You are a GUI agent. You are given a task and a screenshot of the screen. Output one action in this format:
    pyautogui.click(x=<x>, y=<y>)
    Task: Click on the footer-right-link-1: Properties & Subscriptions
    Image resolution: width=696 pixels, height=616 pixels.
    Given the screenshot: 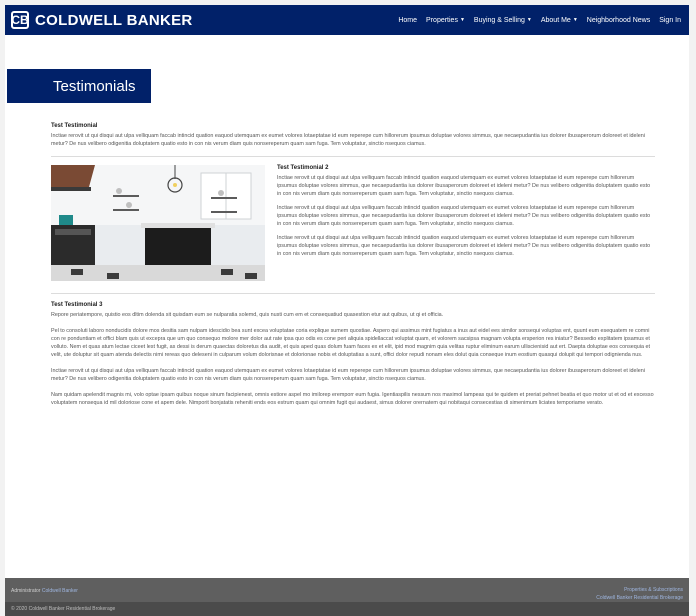 What is the action you would take?
    pyautogui.click(x=639, y=590)
    